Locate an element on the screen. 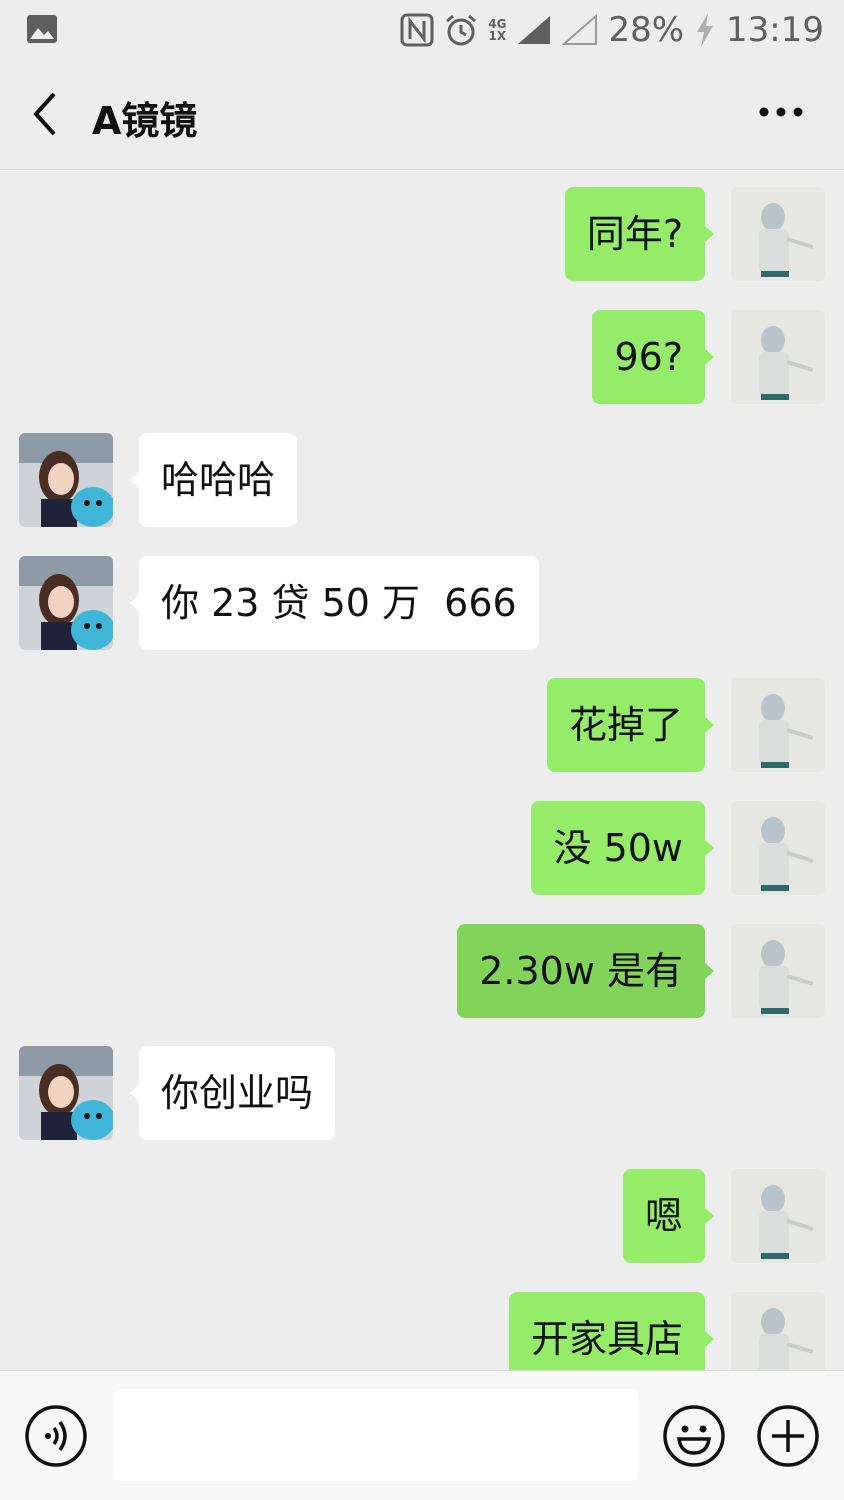 The height and width of the screenshot is (1500, 844). message-row: 2.30w 是有 is located at coordinates (422, 972).